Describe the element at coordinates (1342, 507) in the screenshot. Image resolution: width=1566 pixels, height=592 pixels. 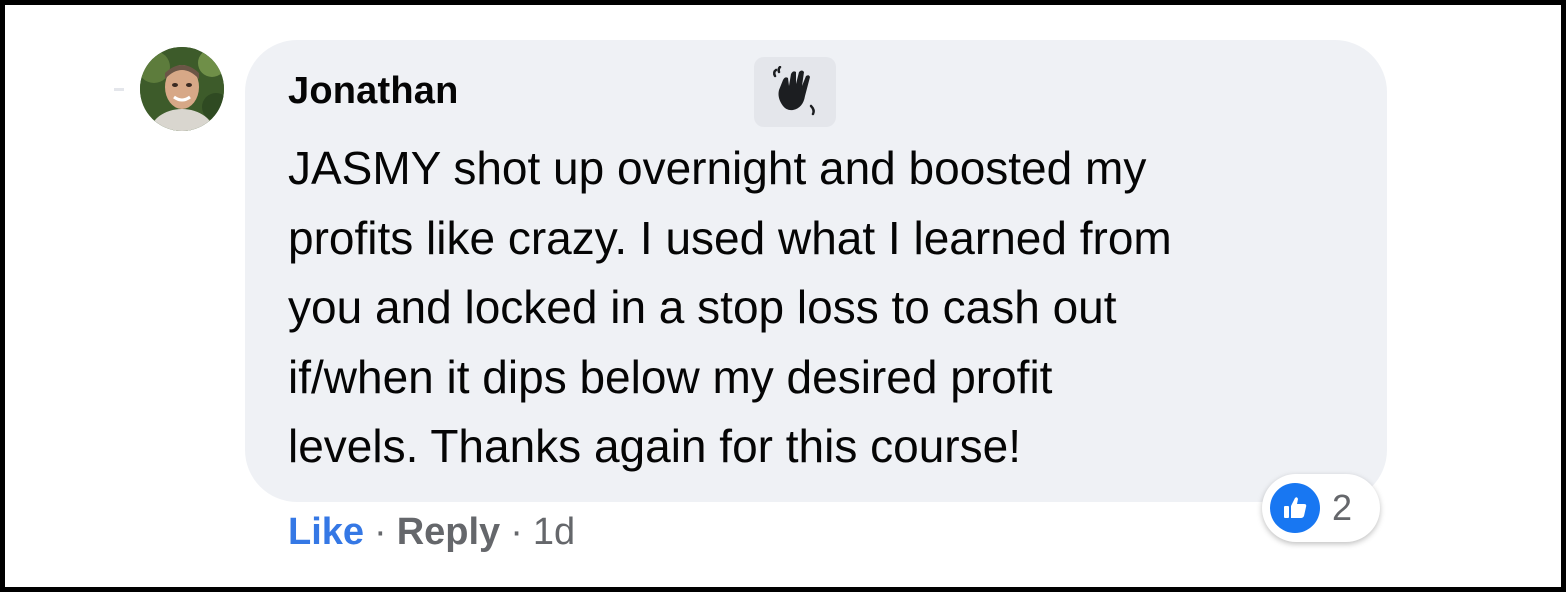
I see `reaction-count: 2` at that location.